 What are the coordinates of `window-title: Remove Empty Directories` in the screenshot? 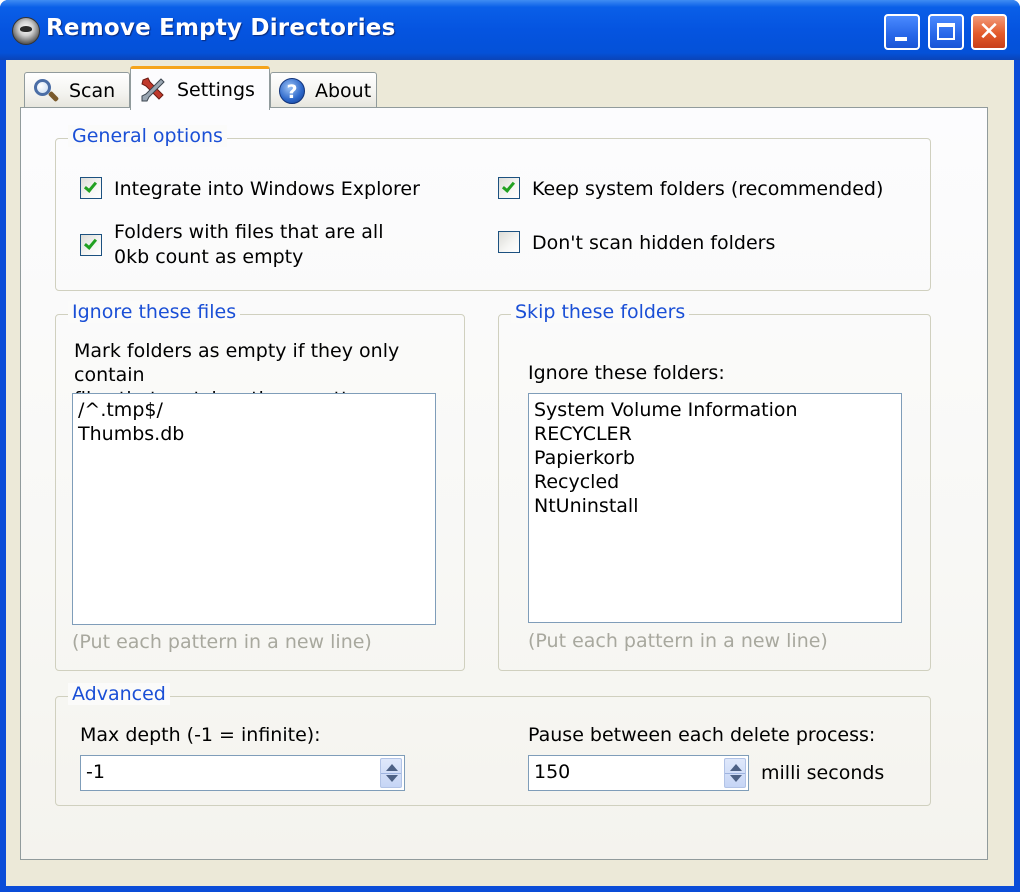 It's located at (221, 28).